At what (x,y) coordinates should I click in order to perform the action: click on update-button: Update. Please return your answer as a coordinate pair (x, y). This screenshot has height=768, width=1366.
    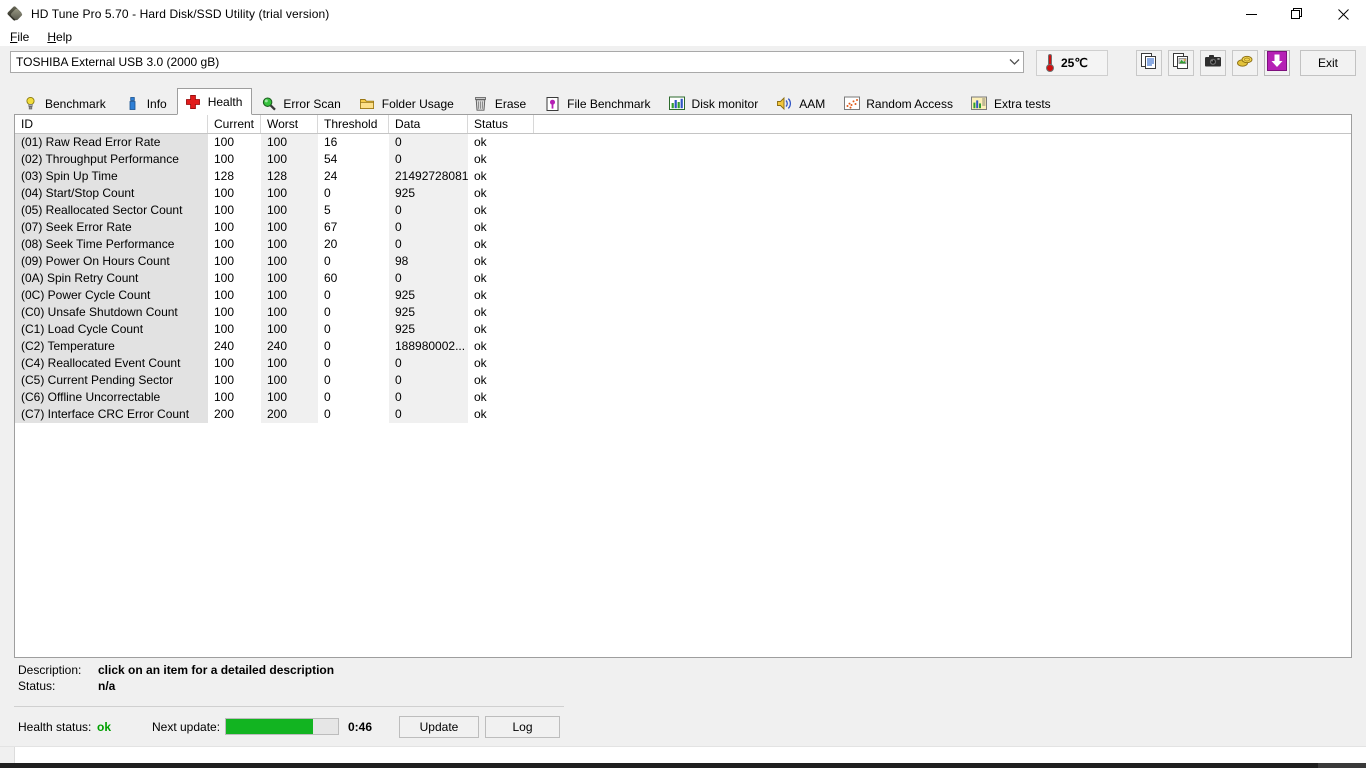
    Looking at the image, I should click on (439, 727).